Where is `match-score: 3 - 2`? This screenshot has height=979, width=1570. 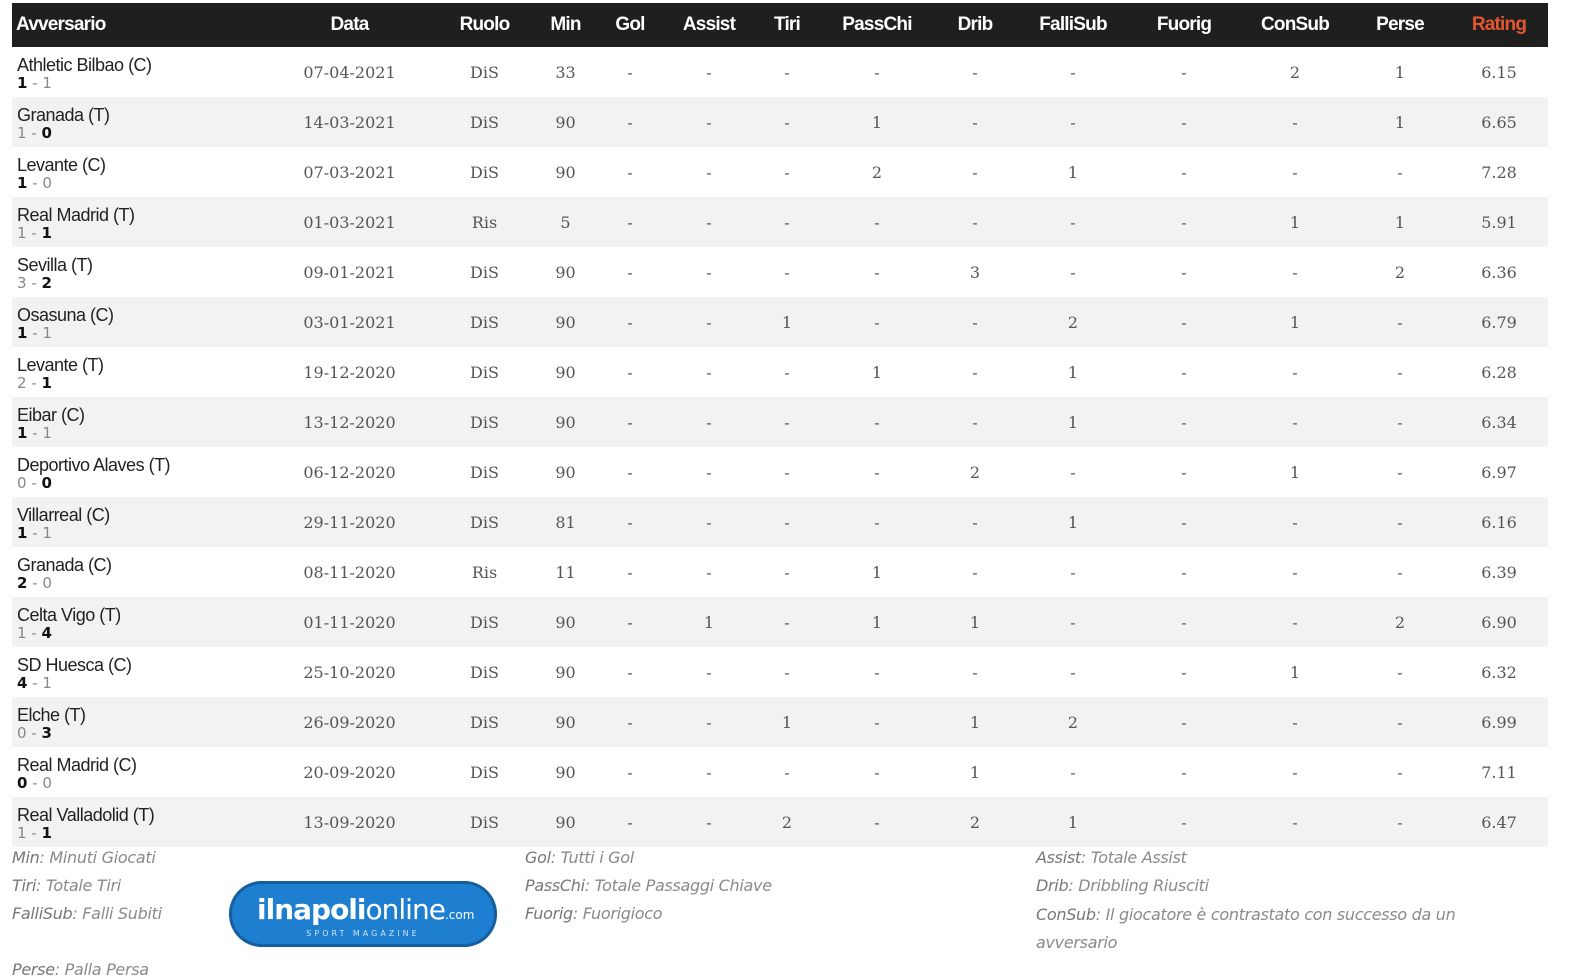
match-score: 3 - 2 is located at coordinates (142, 283).